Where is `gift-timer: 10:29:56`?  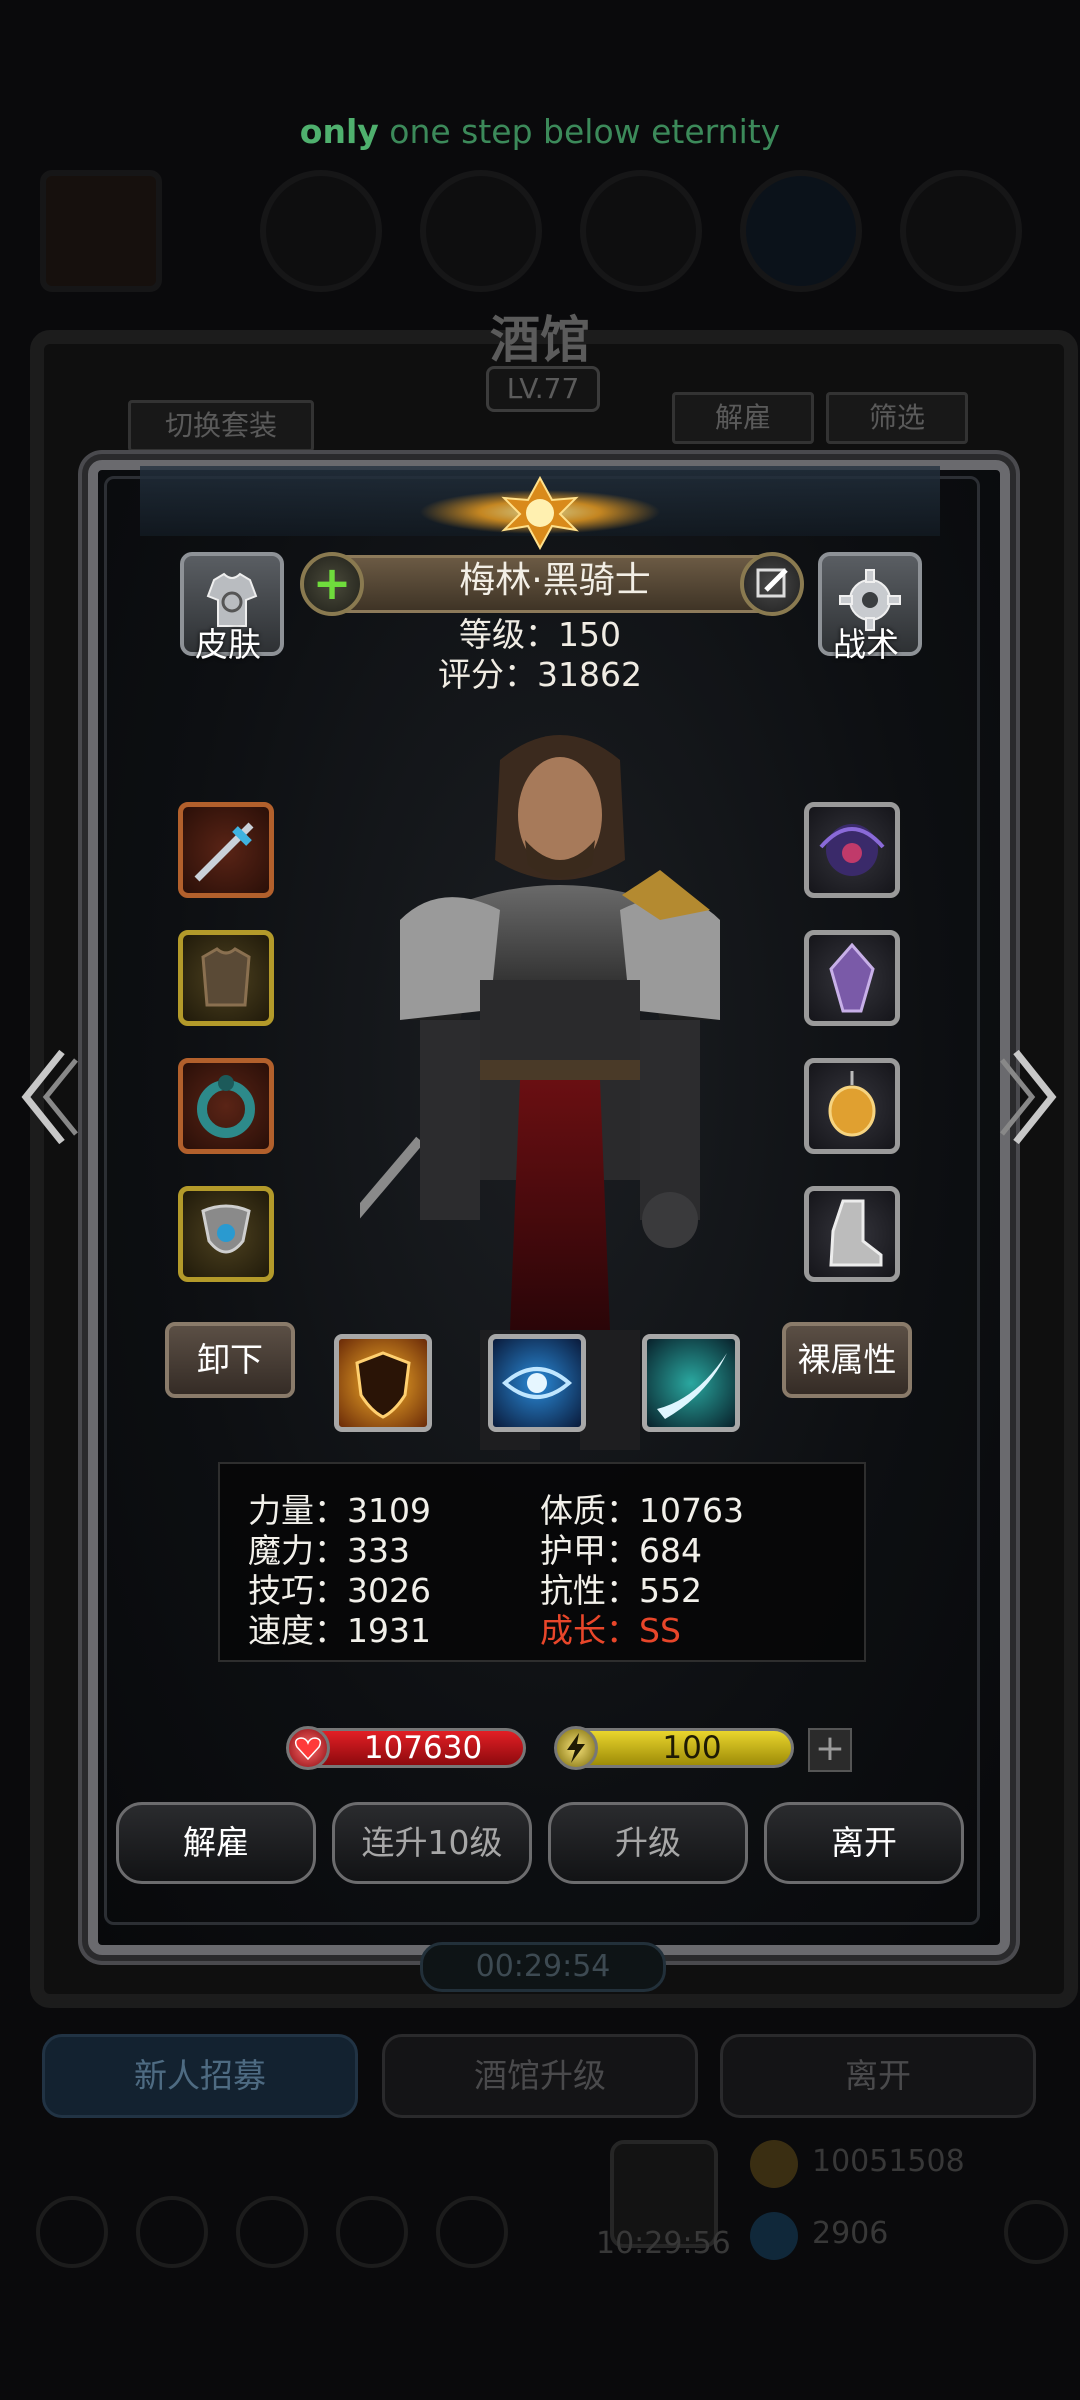 gift-timer: 10:29:56 is located at coordinates (663, 2243).